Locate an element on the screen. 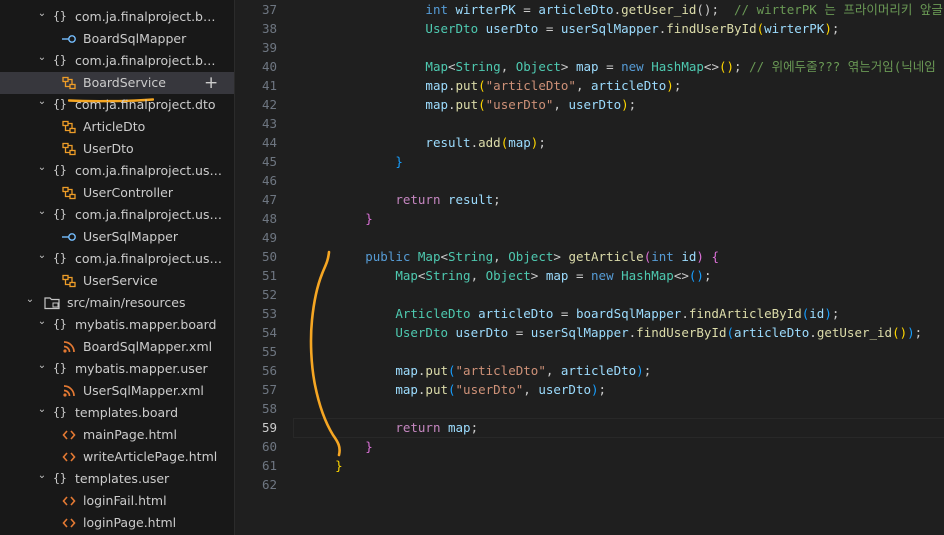  code-token: String is located at coordinates (478, 66).